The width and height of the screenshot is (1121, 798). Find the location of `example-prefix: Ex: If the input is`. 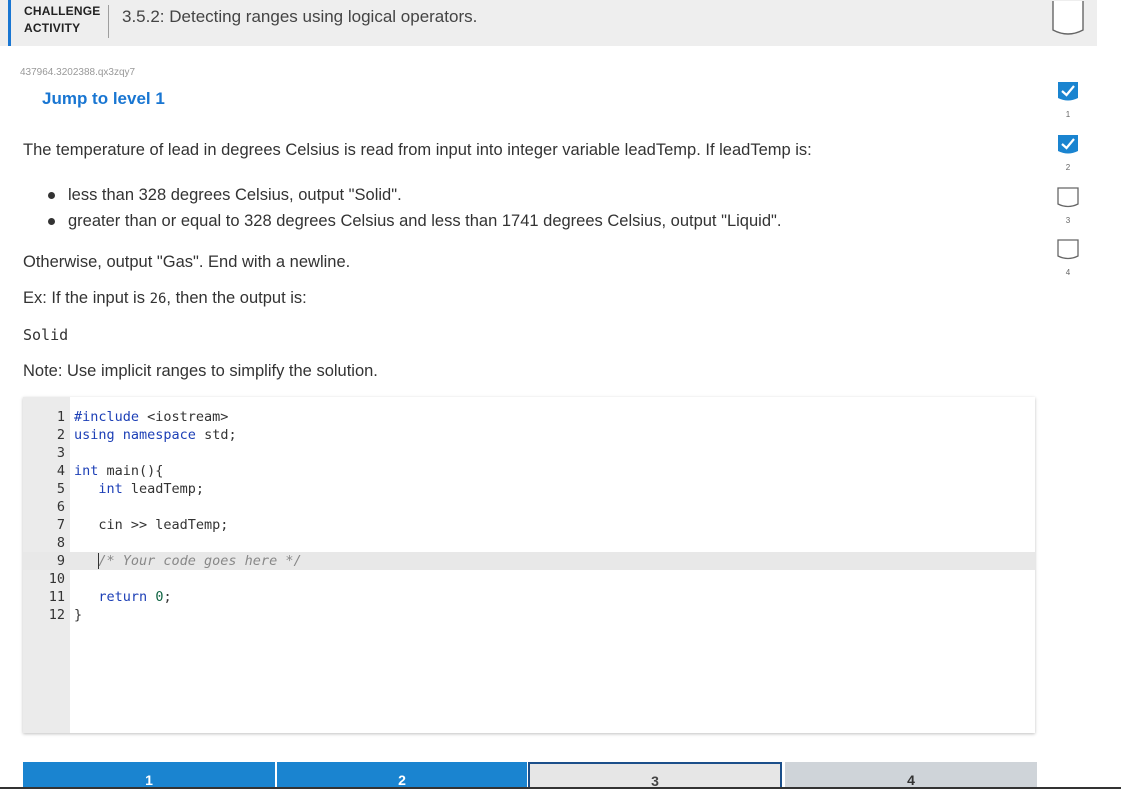

example-prefix: Ex: If the input is is located at coordinates (86, 298).